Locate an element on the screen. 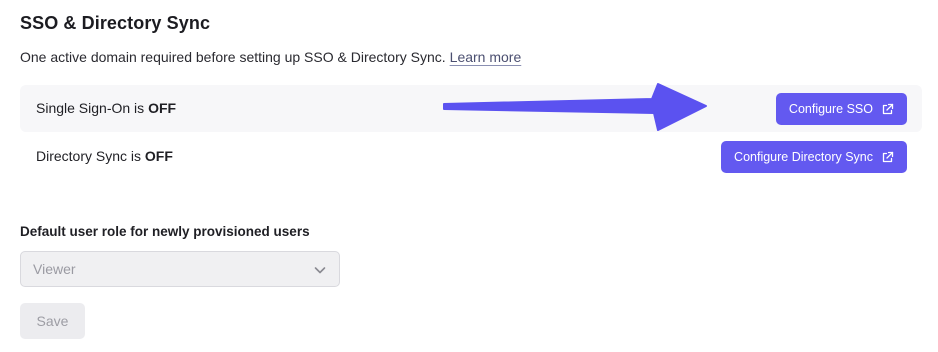 The image size is (938, 352). sso-status-label: Single Sign-On is OFF is located at coordinates (106, 108).